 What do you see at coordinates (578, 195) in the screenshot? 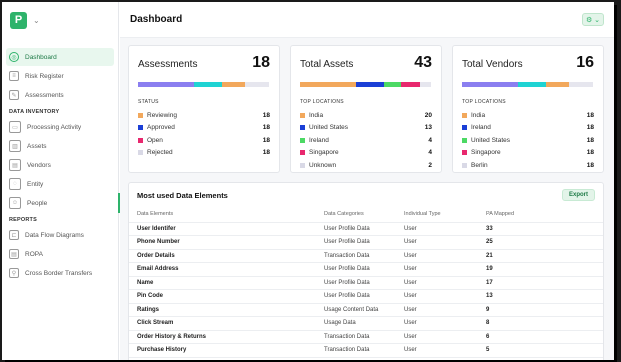
I see `export-button: Export` at bounding box center [578, 195].